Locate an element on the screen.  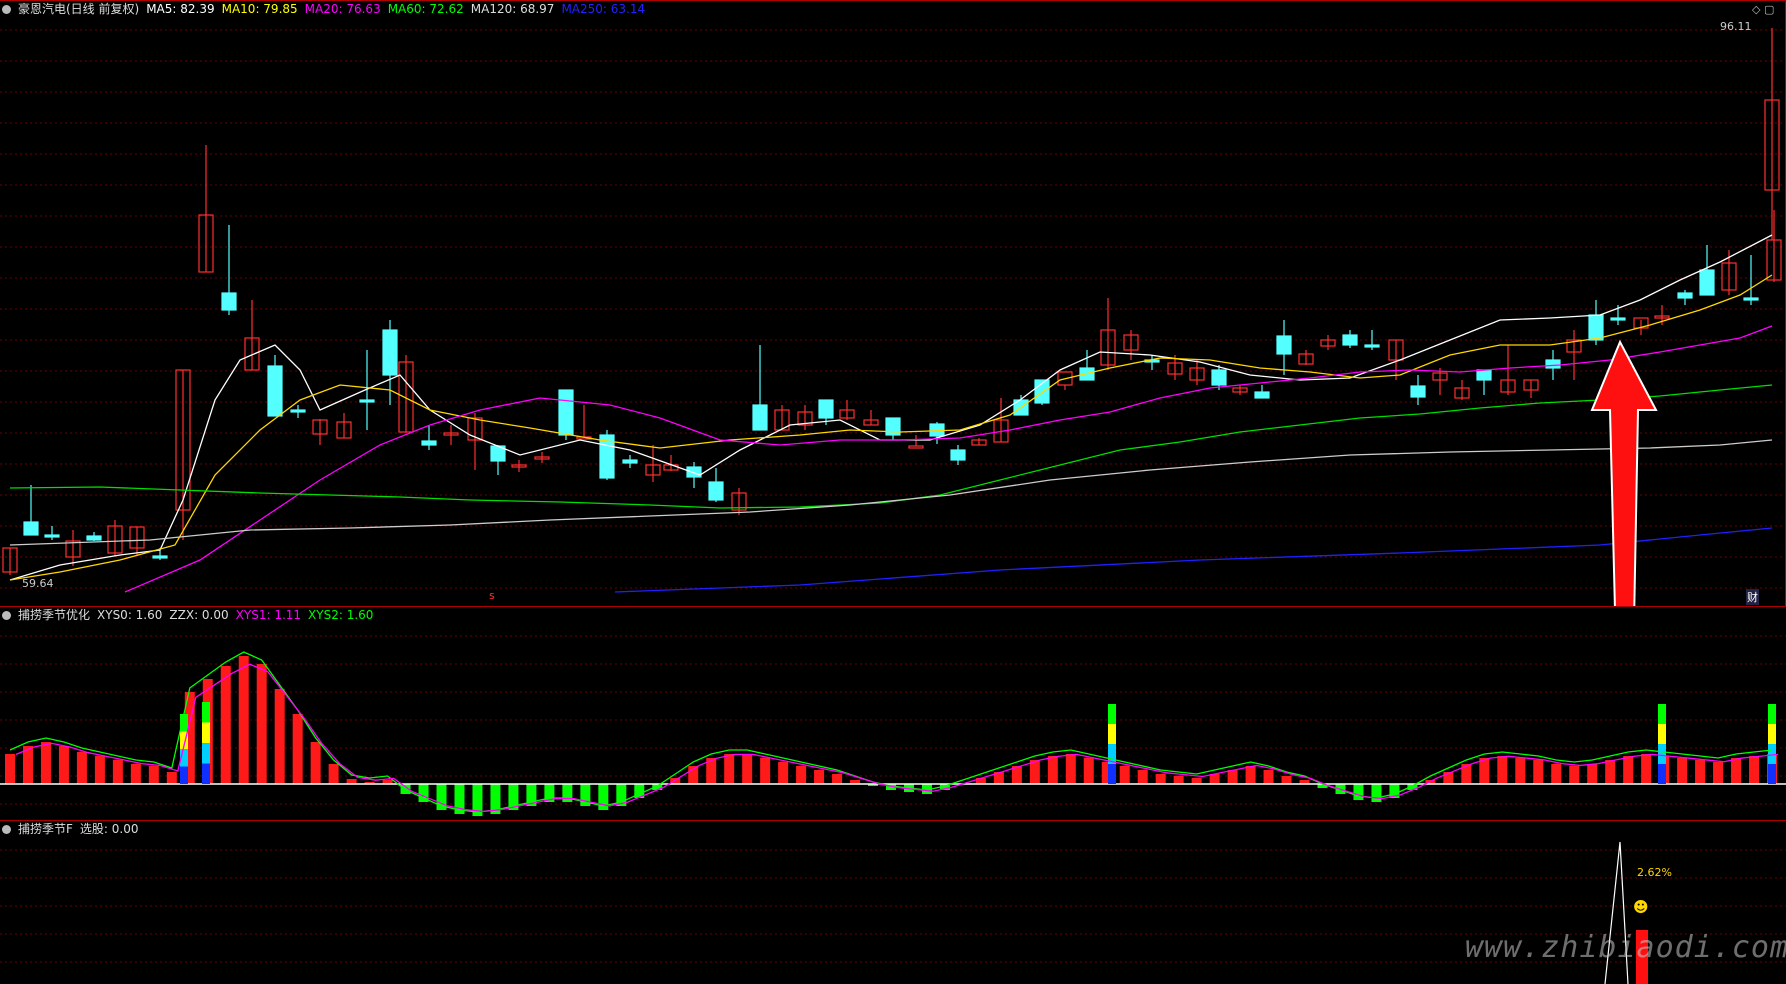
indicator1-title: 捕捞季节优化 is located at coordinates (54, 615).